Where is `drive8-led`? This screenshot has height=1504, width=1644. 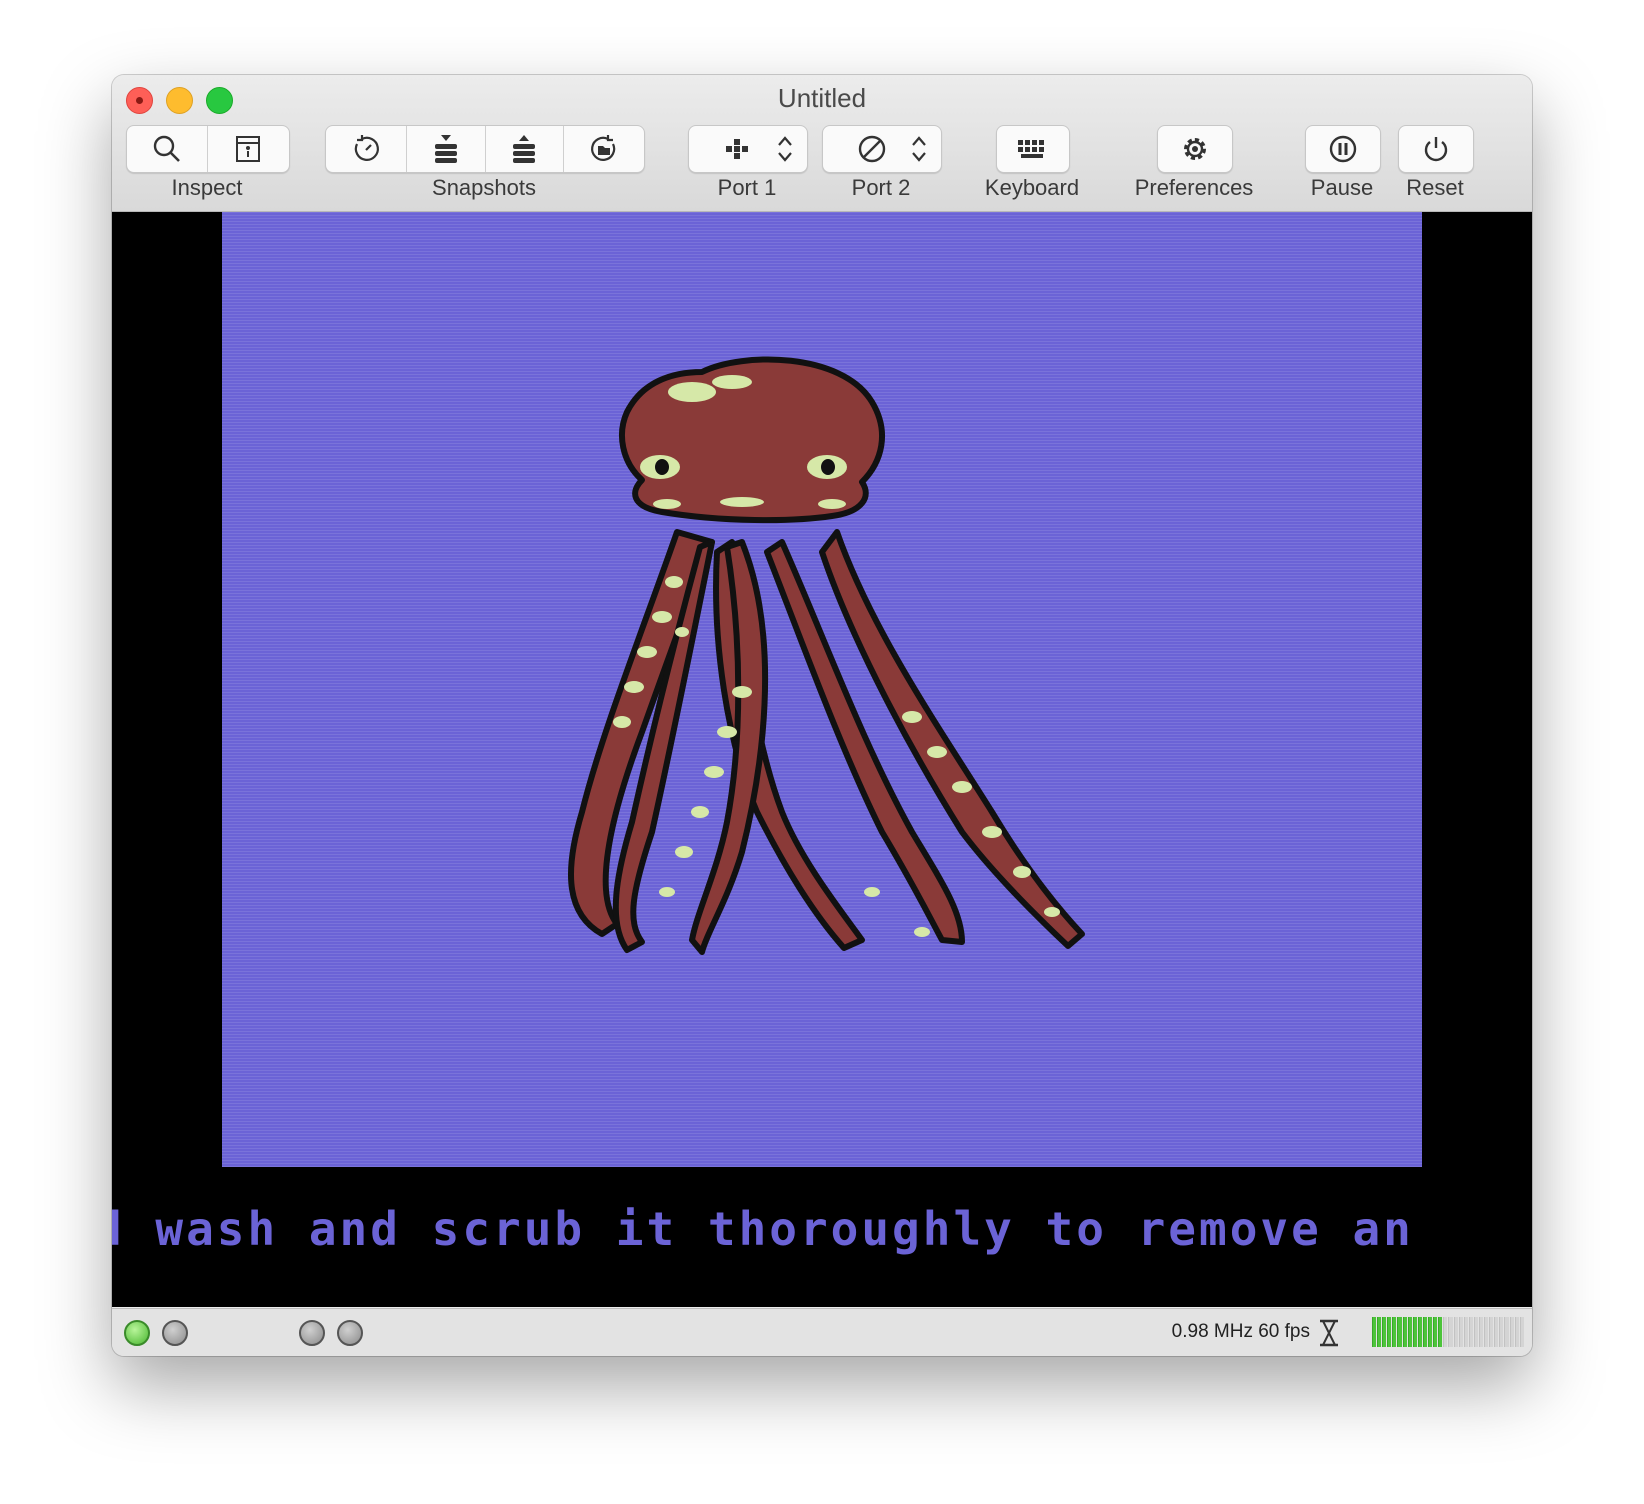
drive8-led is located at coordinates (175, 1333).